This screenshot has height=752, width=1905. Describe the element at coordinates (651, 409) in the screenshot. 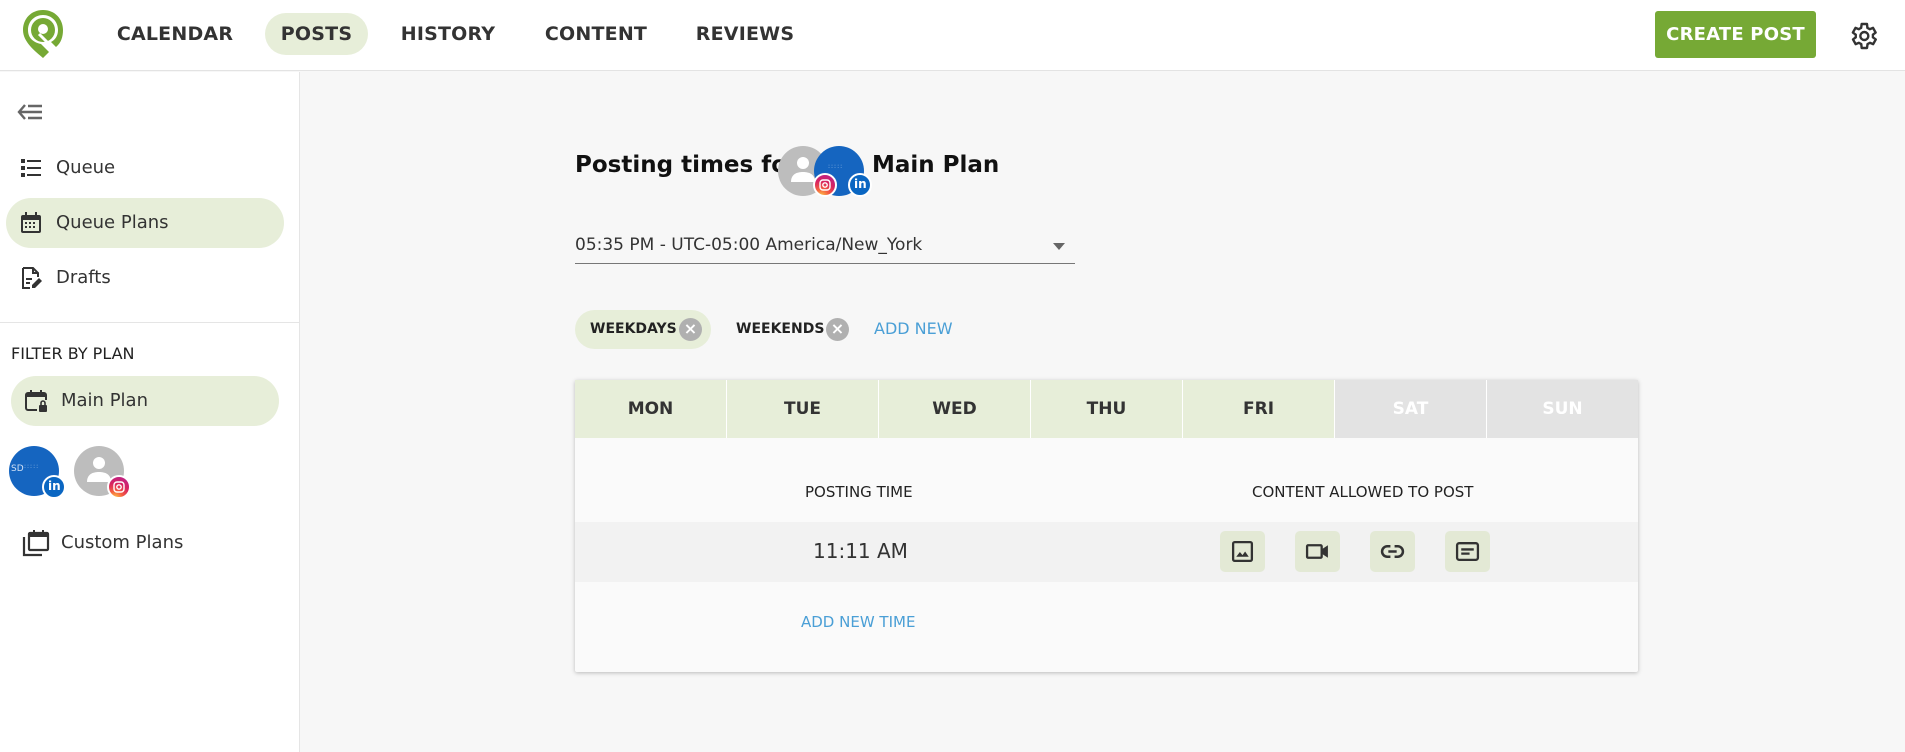

I see `day-mon: MON` at that location.